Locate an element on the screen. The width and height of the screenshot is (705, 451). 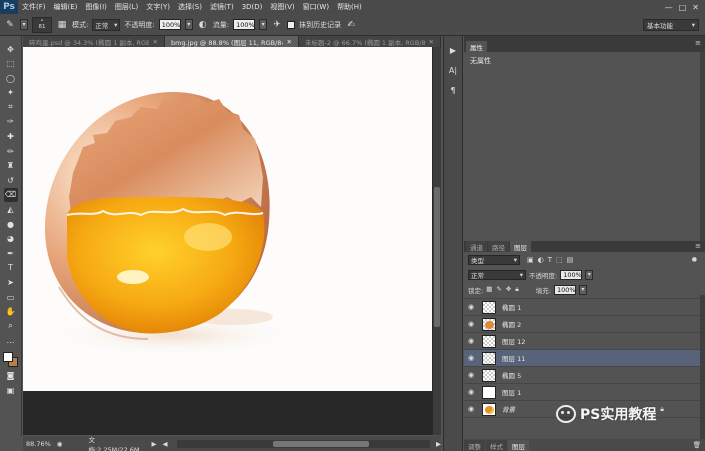
layer-row: ◉ 椭圆 2 is located at coordinates (582, 324).